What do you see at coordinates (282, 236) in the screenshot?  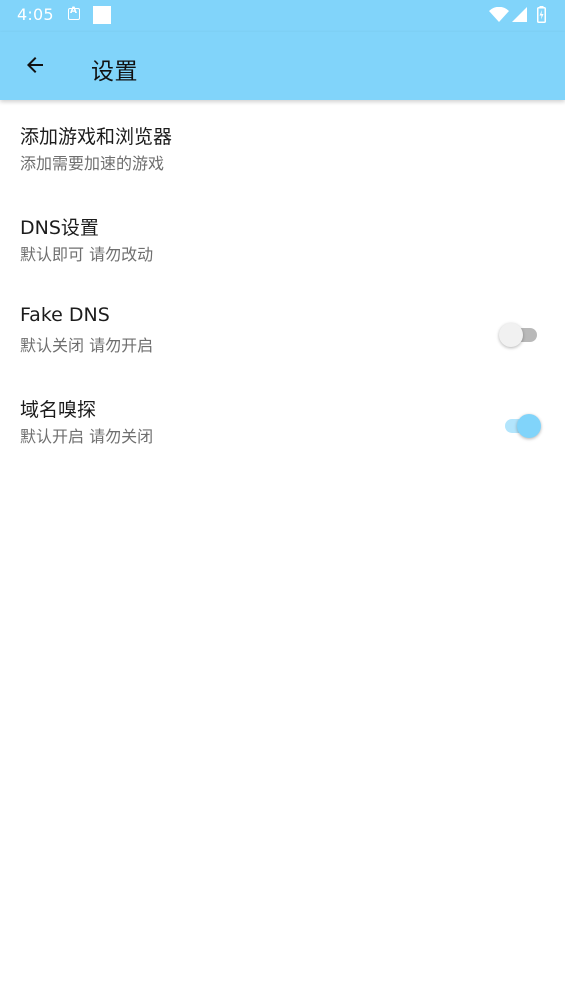 I see `setting-dns: DNS设置 默认即可 请勿改动` at bounding box center [282, 236].